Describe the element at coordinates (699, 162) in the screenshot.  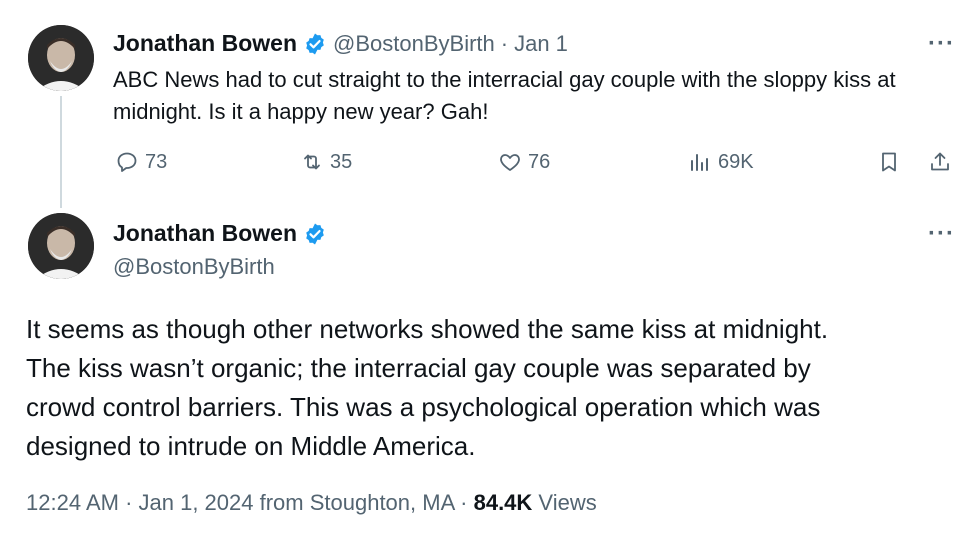
I see `views-icon` at that location.